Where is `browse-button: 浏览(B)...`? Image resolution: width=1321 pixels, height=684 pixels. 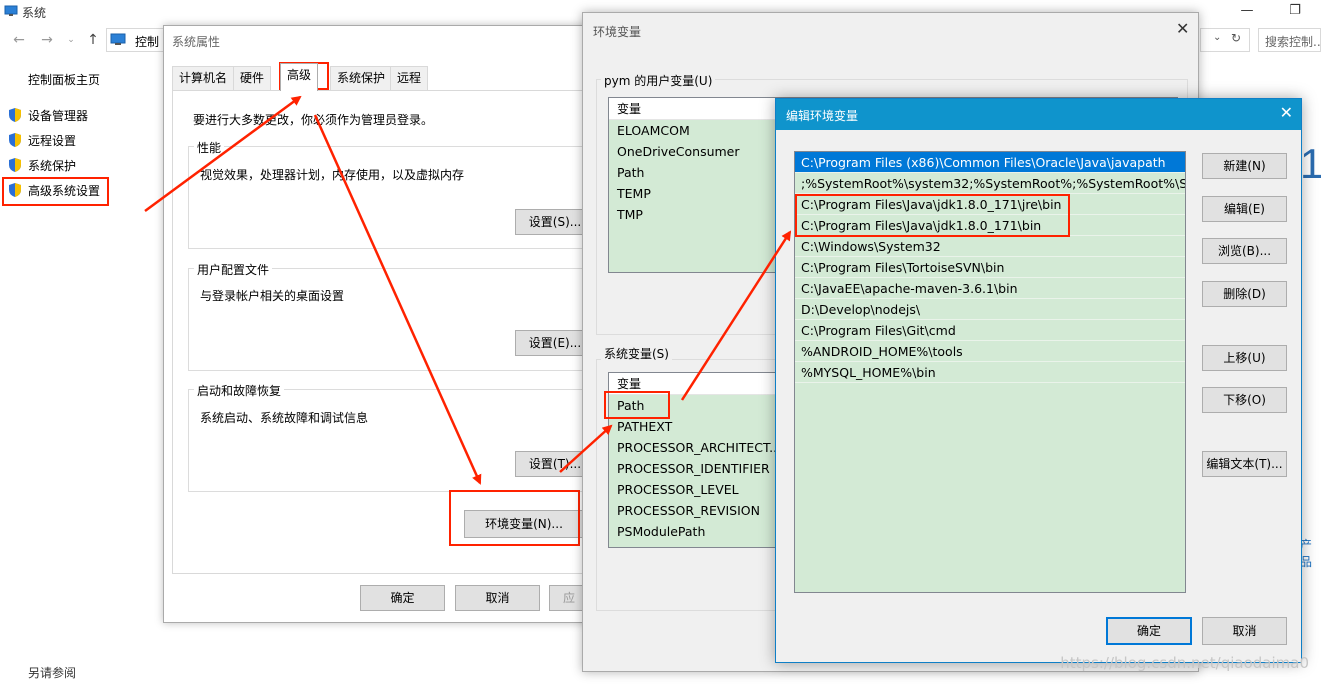
browse-button: 浏览(B)... is located at coordinates (1244, 251).